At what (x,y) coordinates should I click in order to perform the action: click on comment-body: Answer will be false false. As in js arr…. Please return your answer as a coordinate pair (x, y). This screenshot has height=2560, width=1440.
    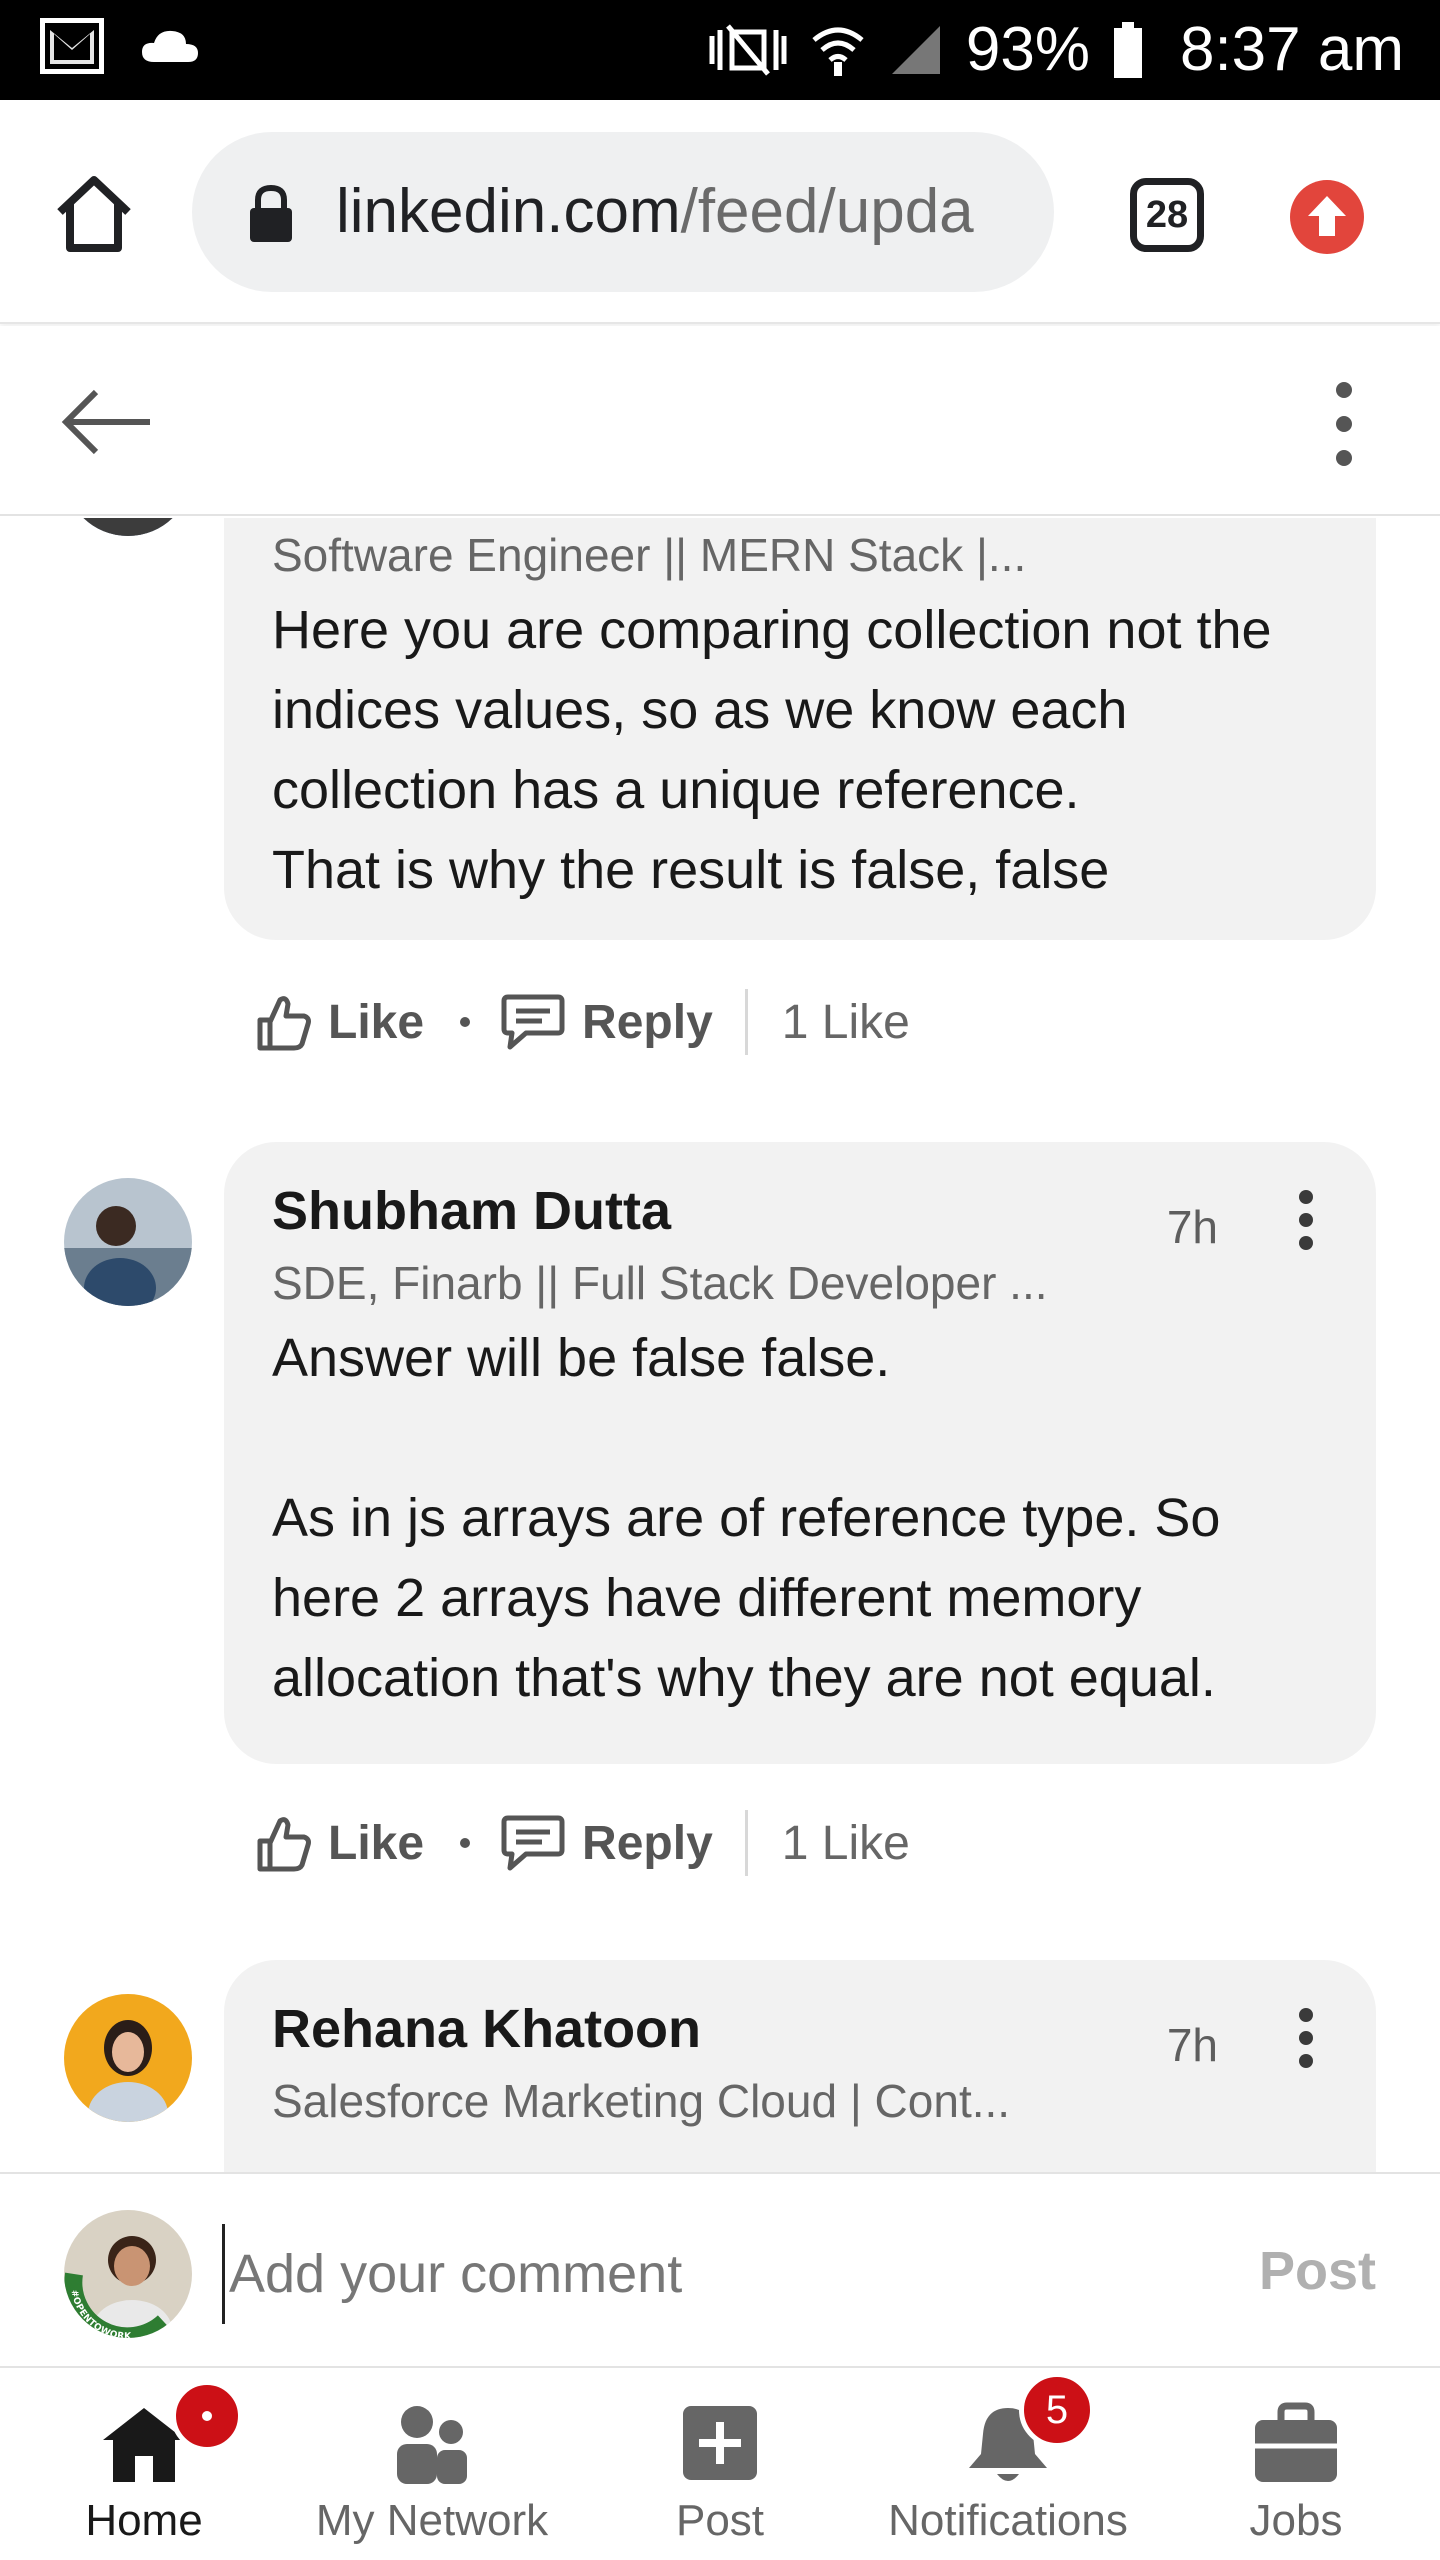
    Looking at the image, I should click on (802, 1518).